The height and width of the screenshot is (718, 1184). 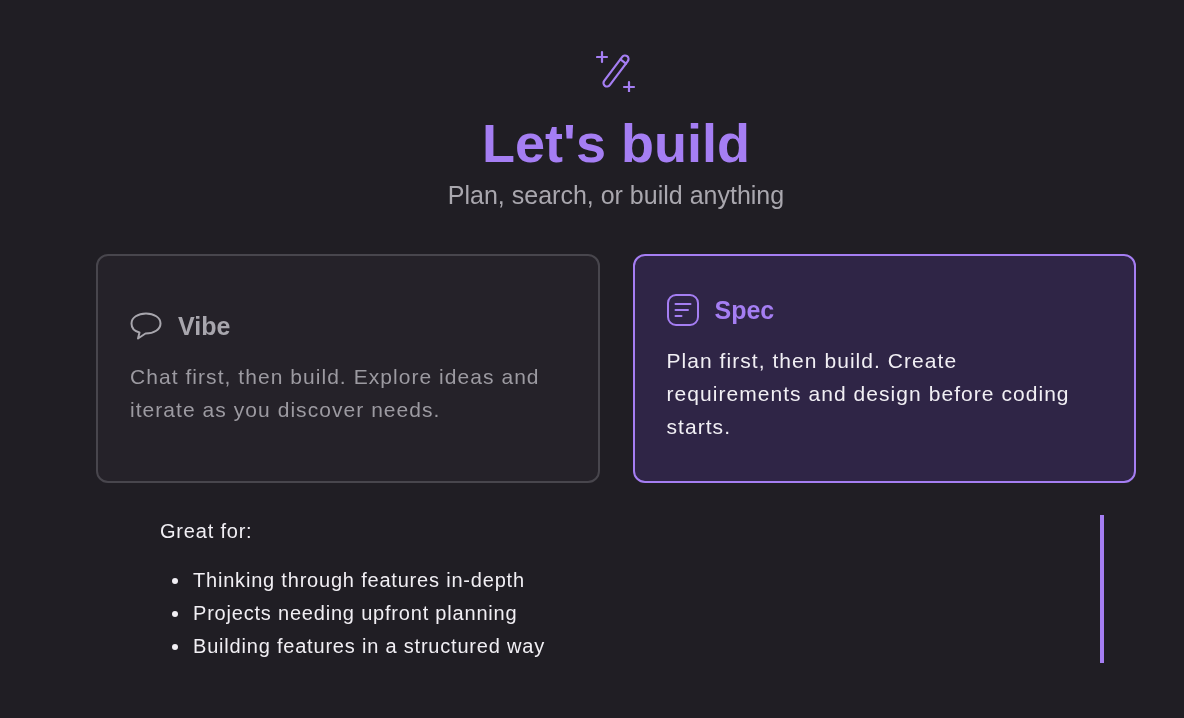 I want to click on mode-title: Vibe, so click(x=204, y=326).